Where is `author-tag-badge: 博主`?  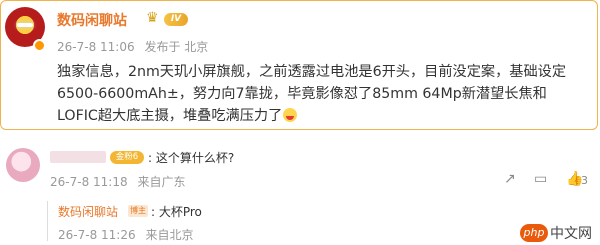 author-tag-badge: 博主 is located at coordinates (138, 211).